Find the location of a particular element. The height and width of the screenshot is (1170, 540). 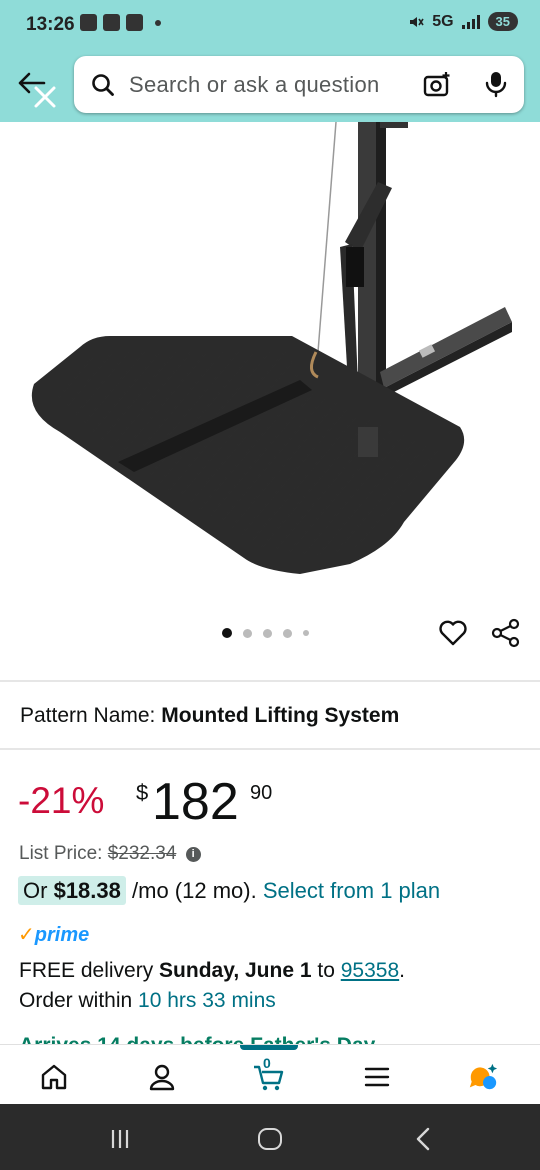

prime-check-icon: ✓ is located at coordinates (26, 935).